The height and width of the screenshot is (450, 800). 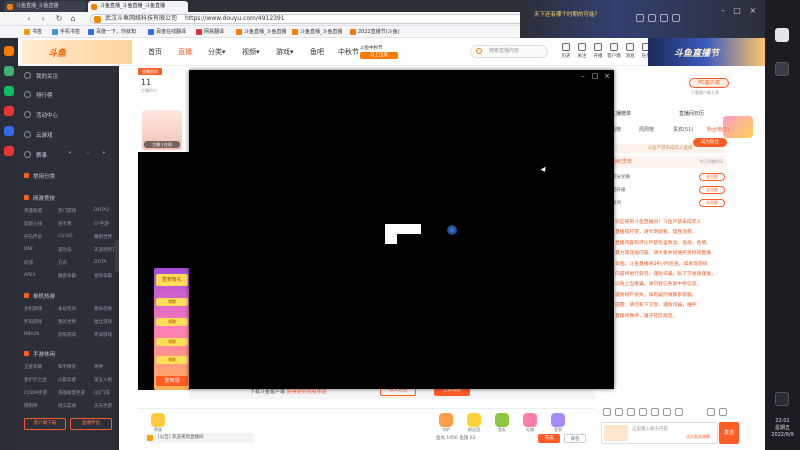 I want to click on close-icon: ×, so click(x=753, y=11).